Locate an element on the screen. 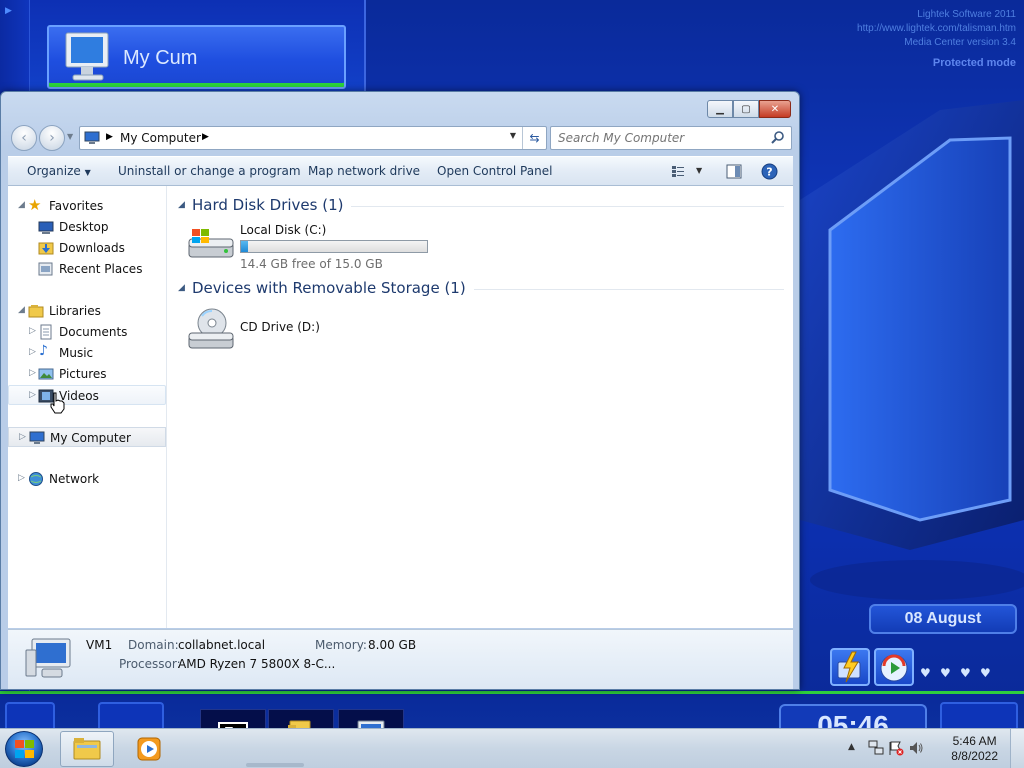 This screenshot has width=1024, height=768. navigation-row: ‹ › ▼ ▶ My Computer ▶ ▼ ⇆ is located at coordinates (401, 138).